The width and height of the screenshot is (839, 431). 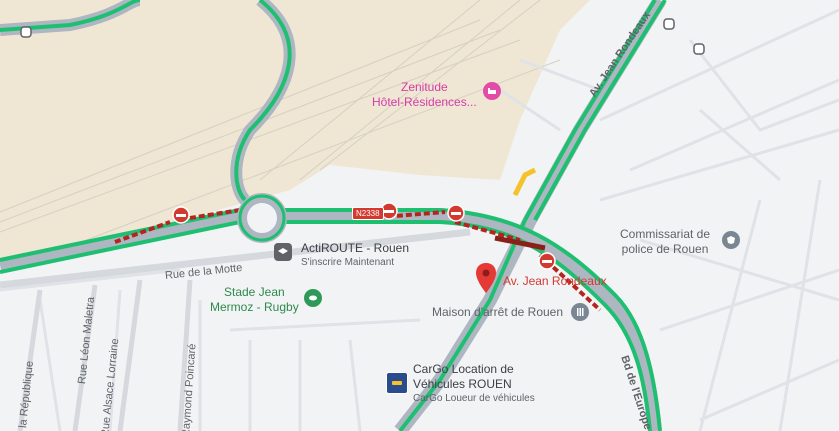 I want to click on poi-commissariat-line2: police de Rouen, so click(x=665, y=249).